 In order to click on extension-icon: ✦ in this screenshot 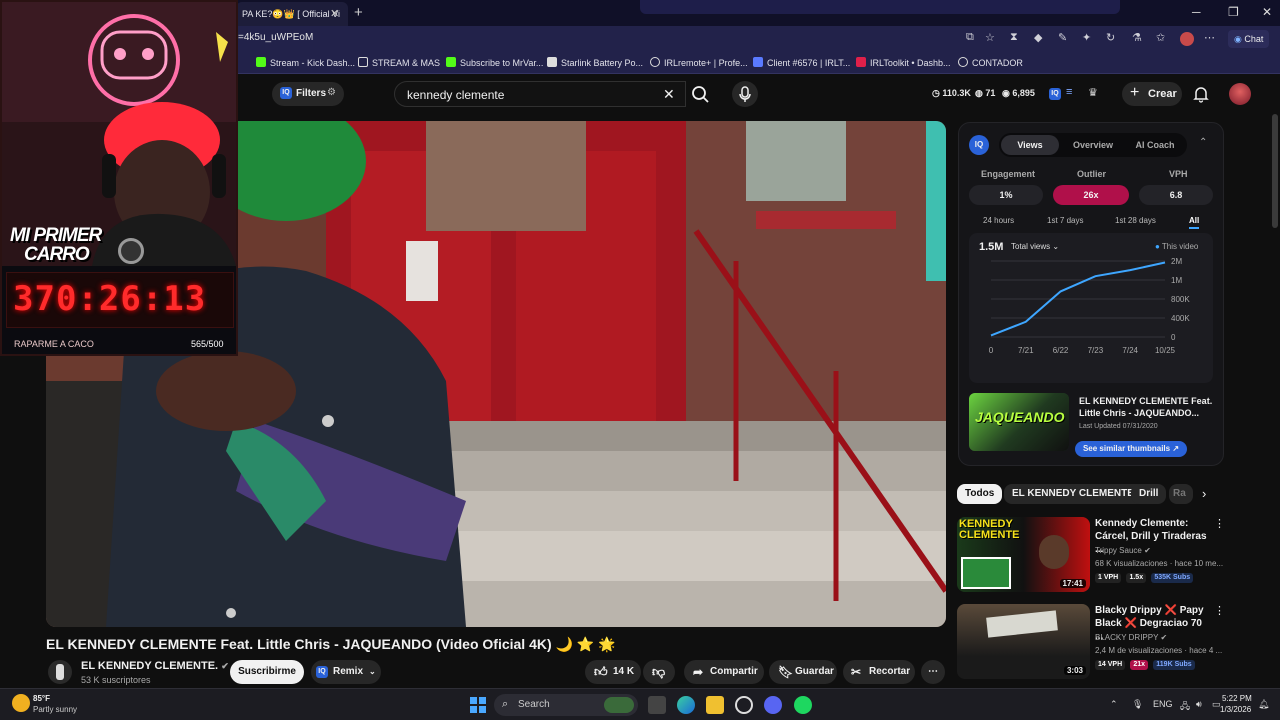, I will do `click(1086, 37)`.